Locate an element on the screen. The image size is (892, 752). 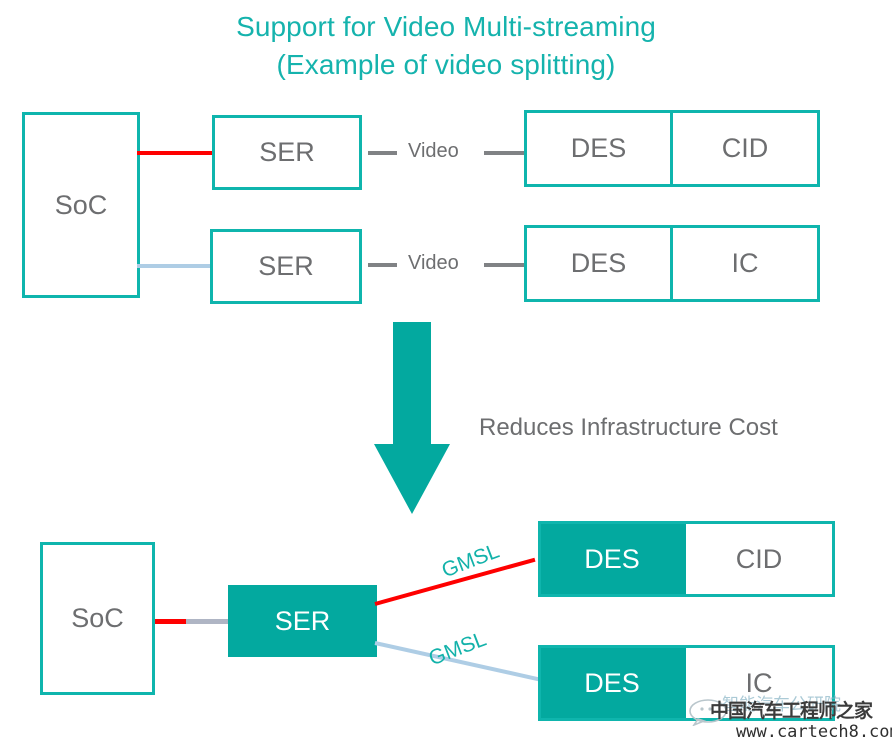
top-display-cell-1: CID is located at coordinates (745, 148).